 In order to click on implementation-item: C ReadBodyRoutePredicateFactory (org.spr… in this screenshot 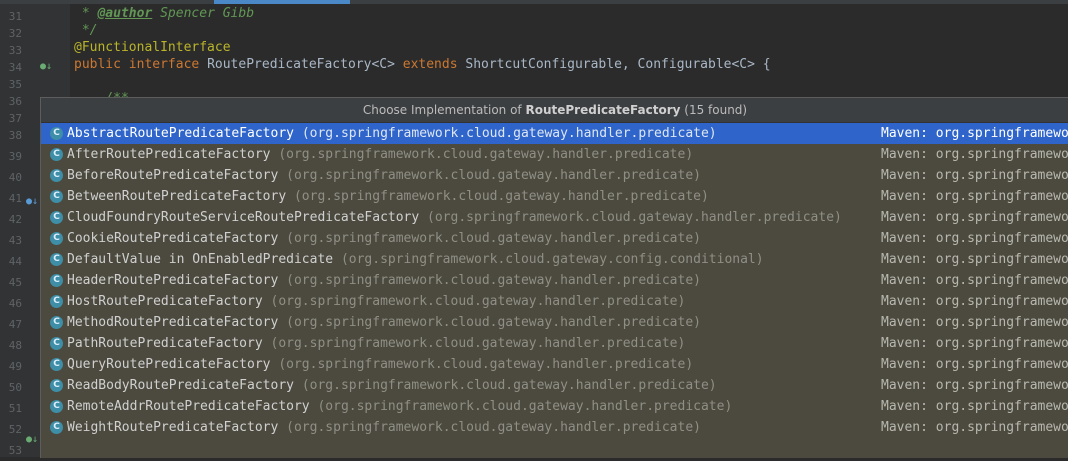, I will do `click(554, 385)`.